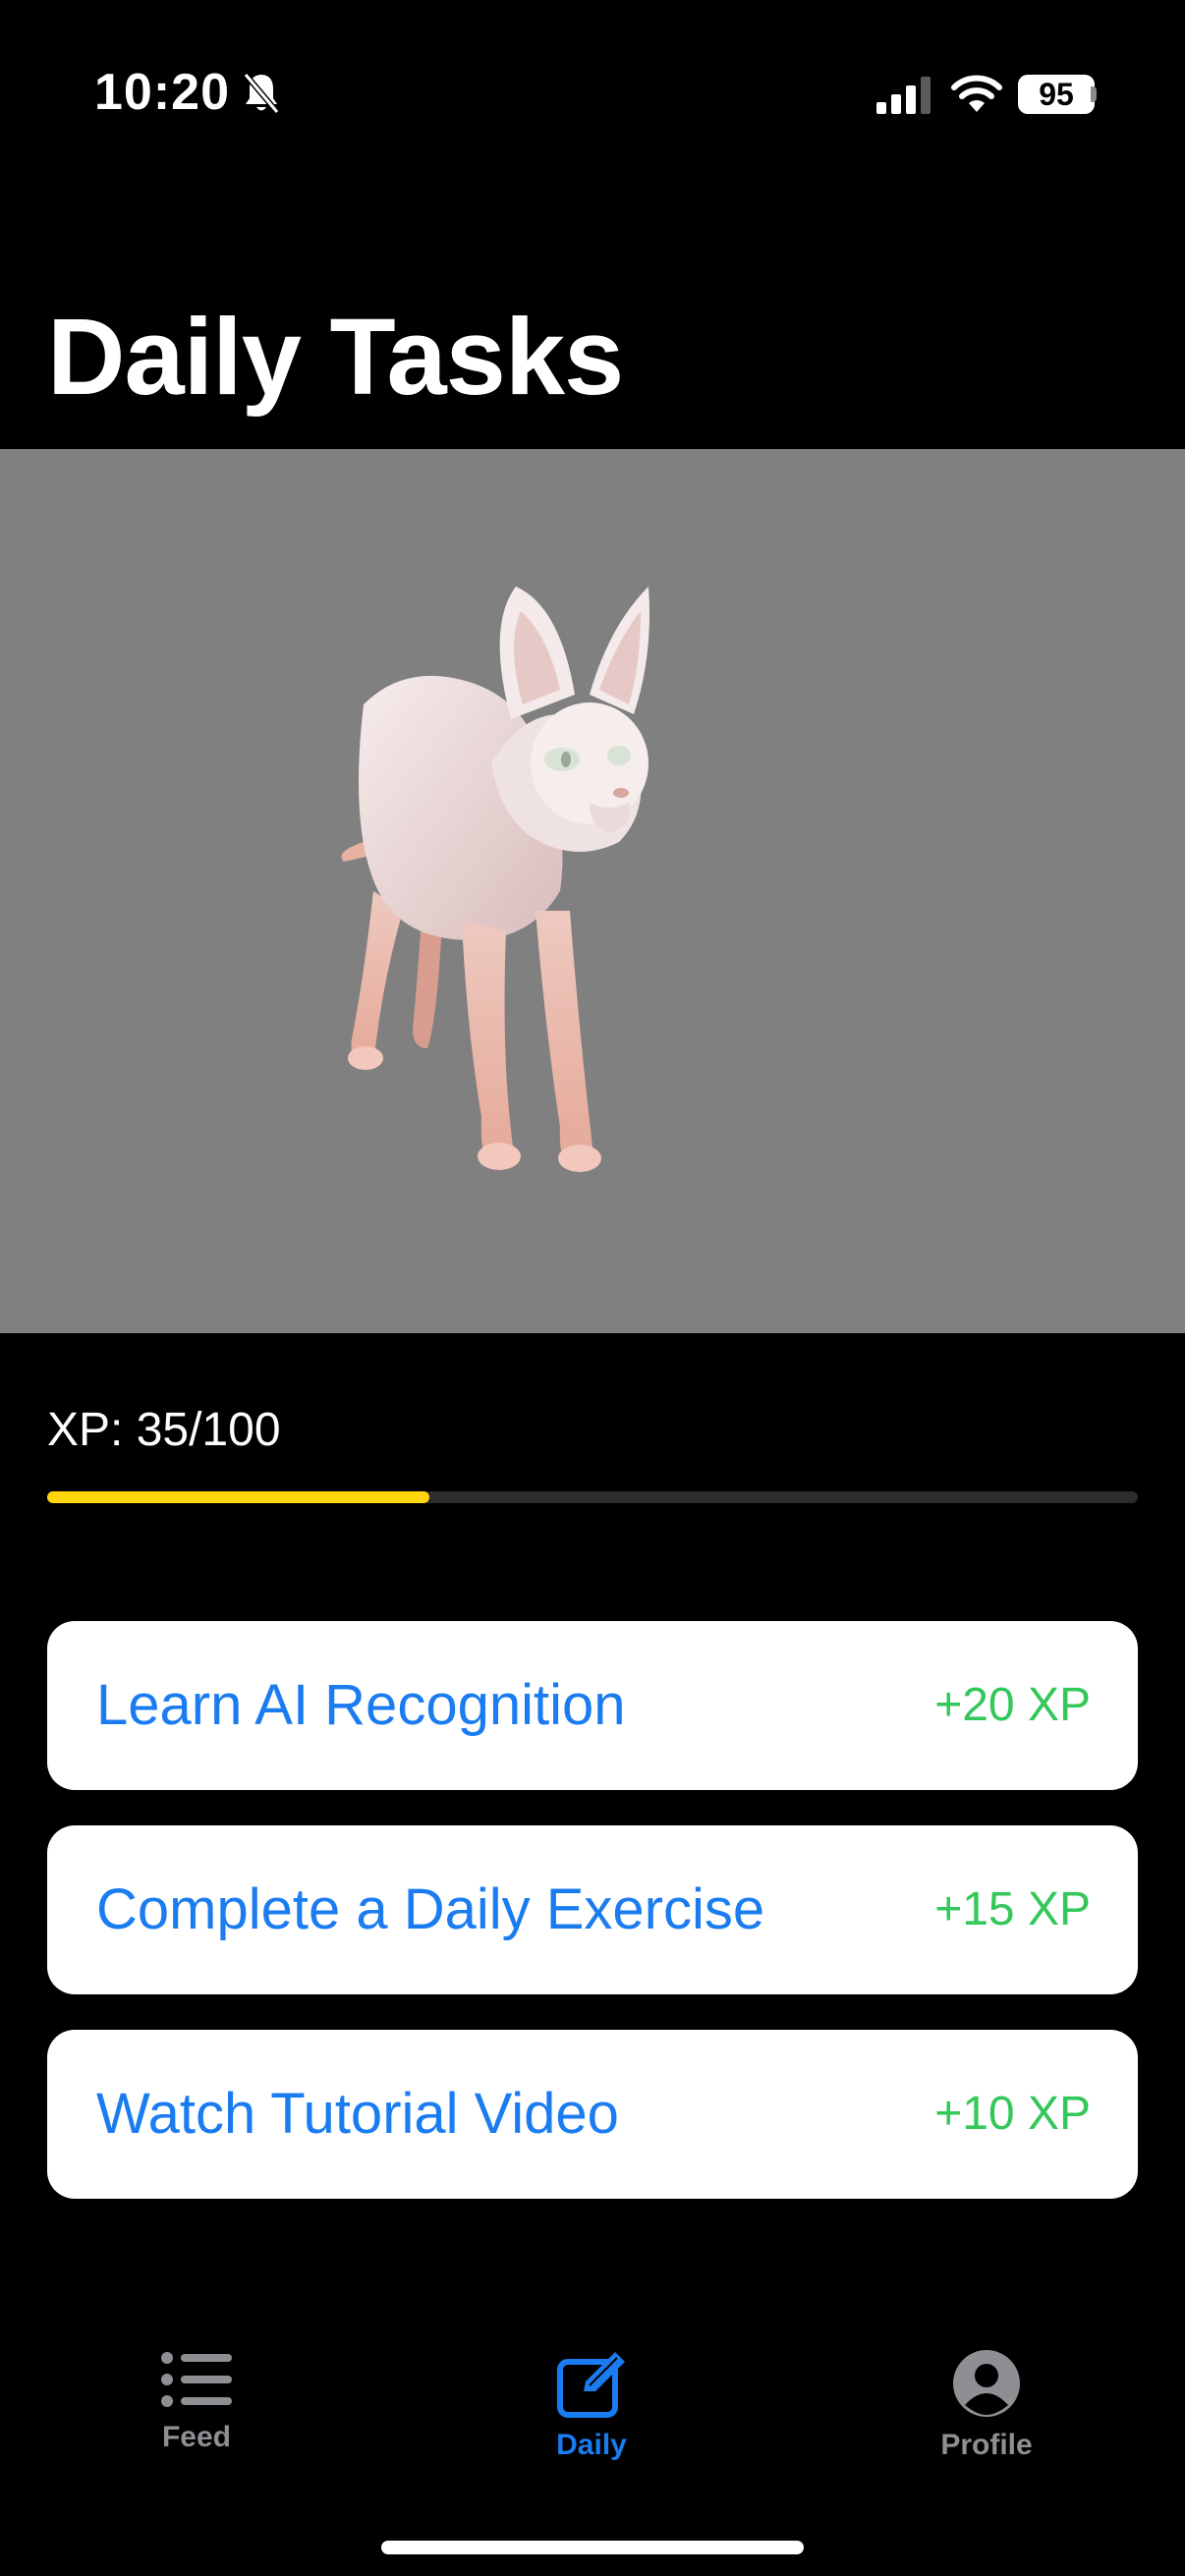 The height and width of the screenshot is (2576, 1185). What do you see at coordinates (977, 93) in the screenshot?
I see `wifi-icon` at bounding box center [977, 93].